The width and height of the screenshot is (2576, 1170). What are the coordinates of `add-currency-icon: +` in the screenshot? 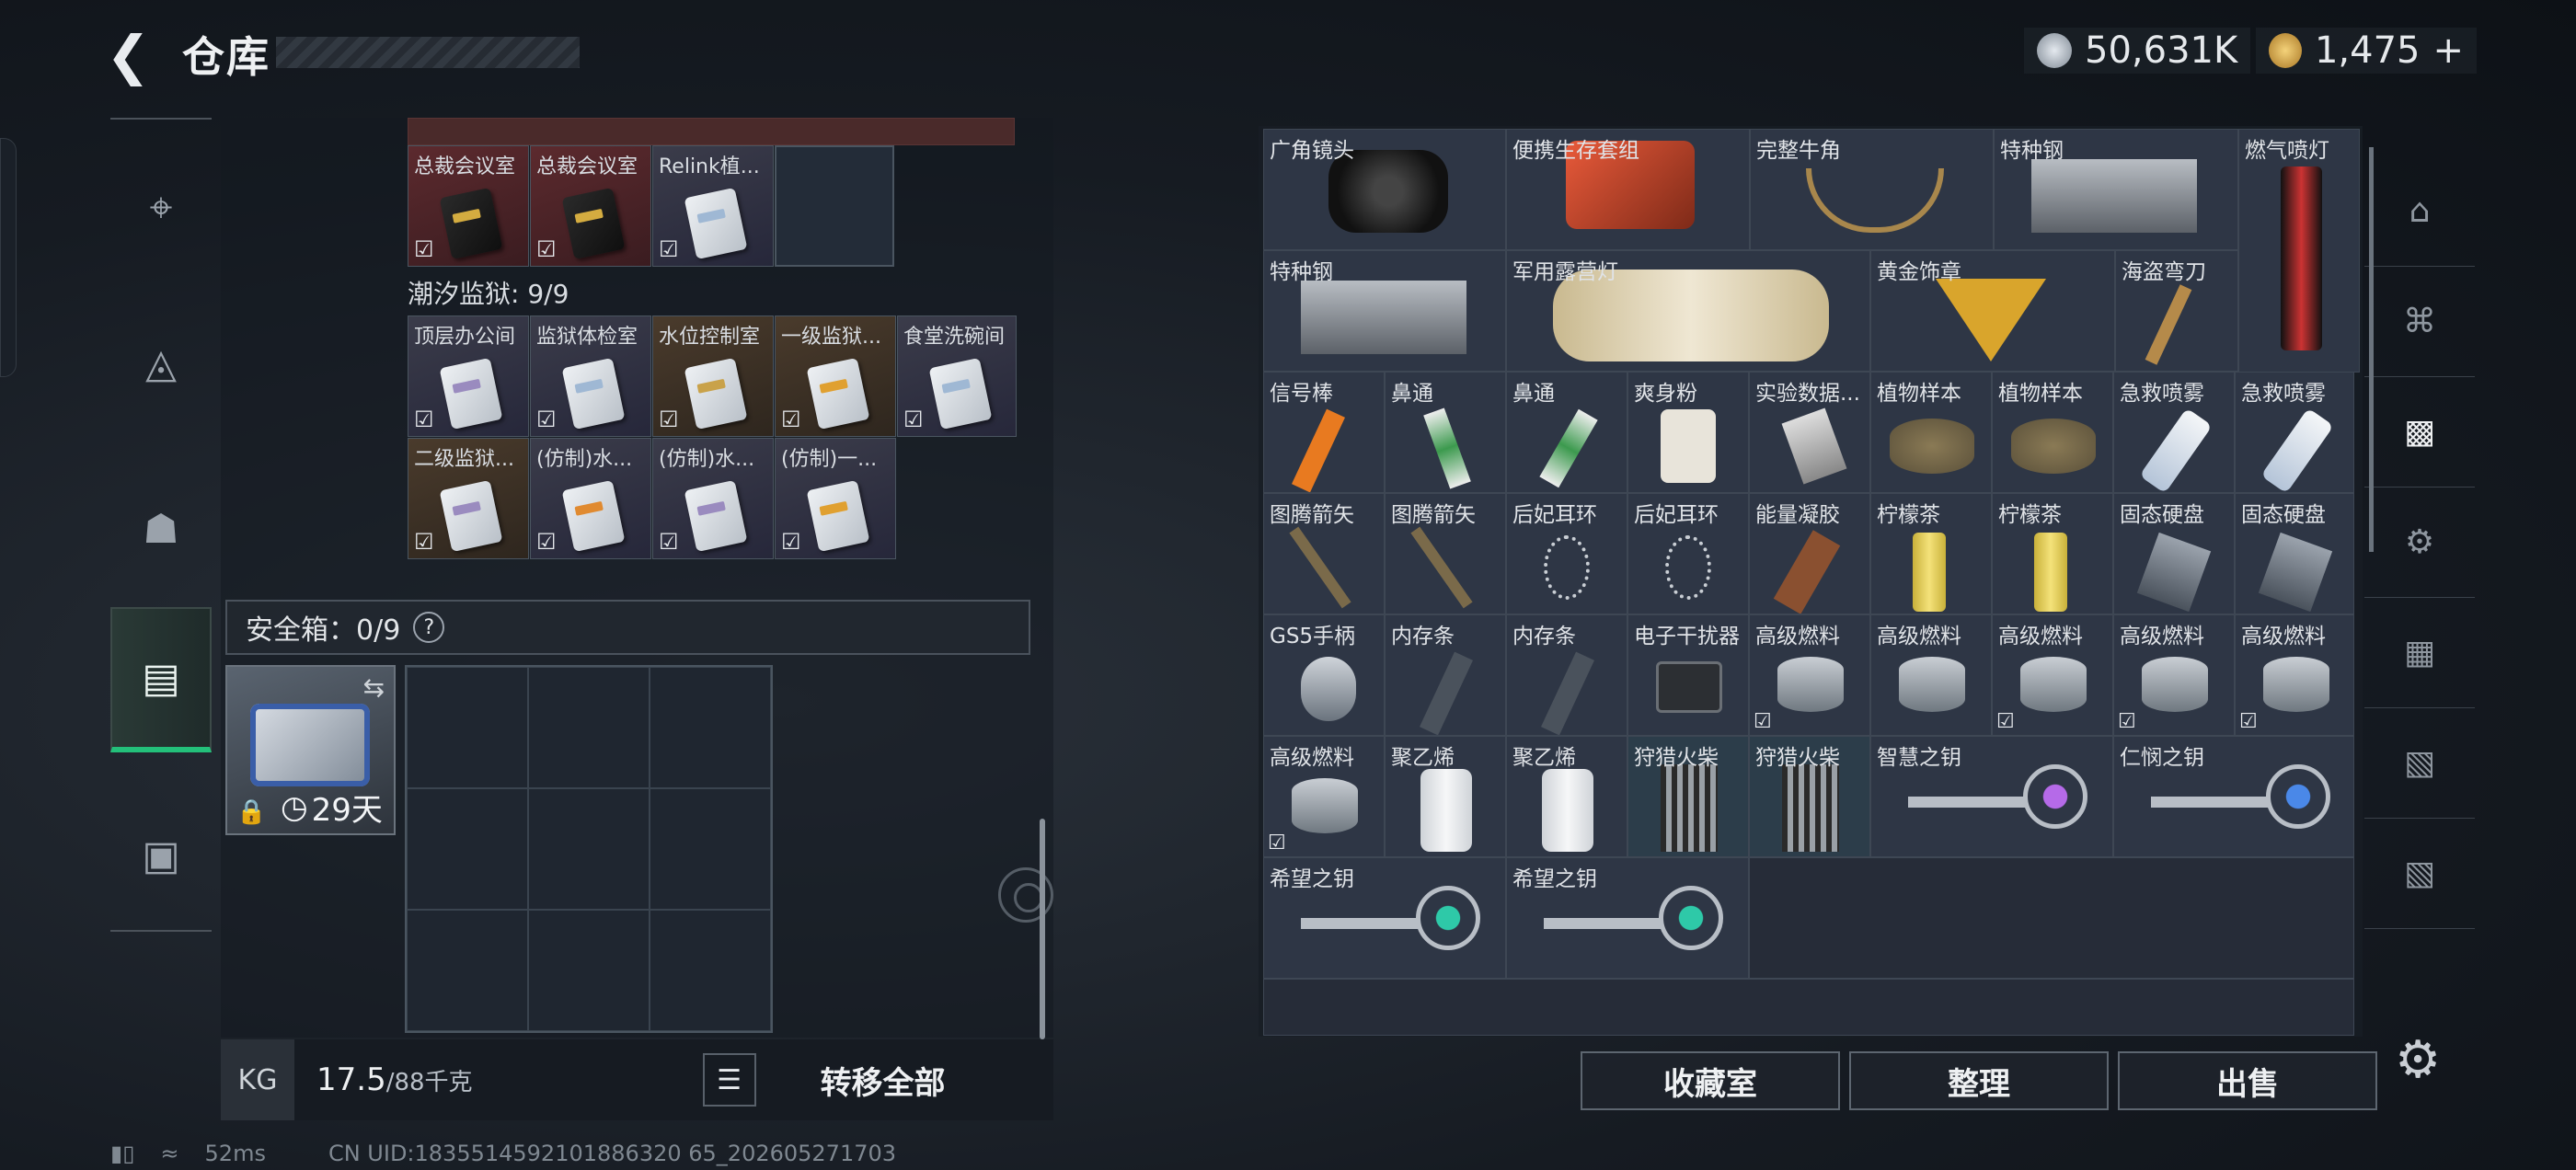 It's located at (2448, 50).